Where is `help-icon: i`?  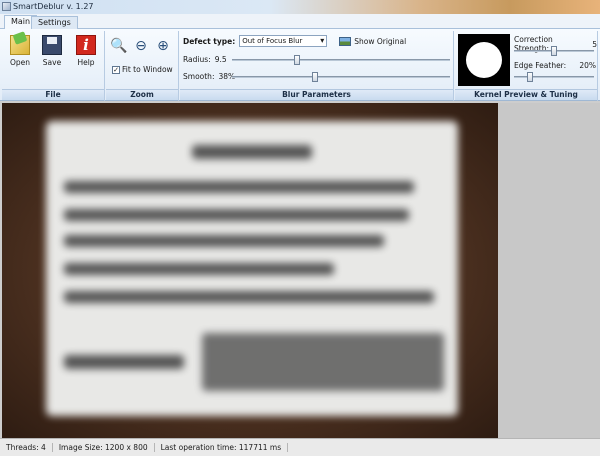 help-icon: i is located at coordinates (86, 45).